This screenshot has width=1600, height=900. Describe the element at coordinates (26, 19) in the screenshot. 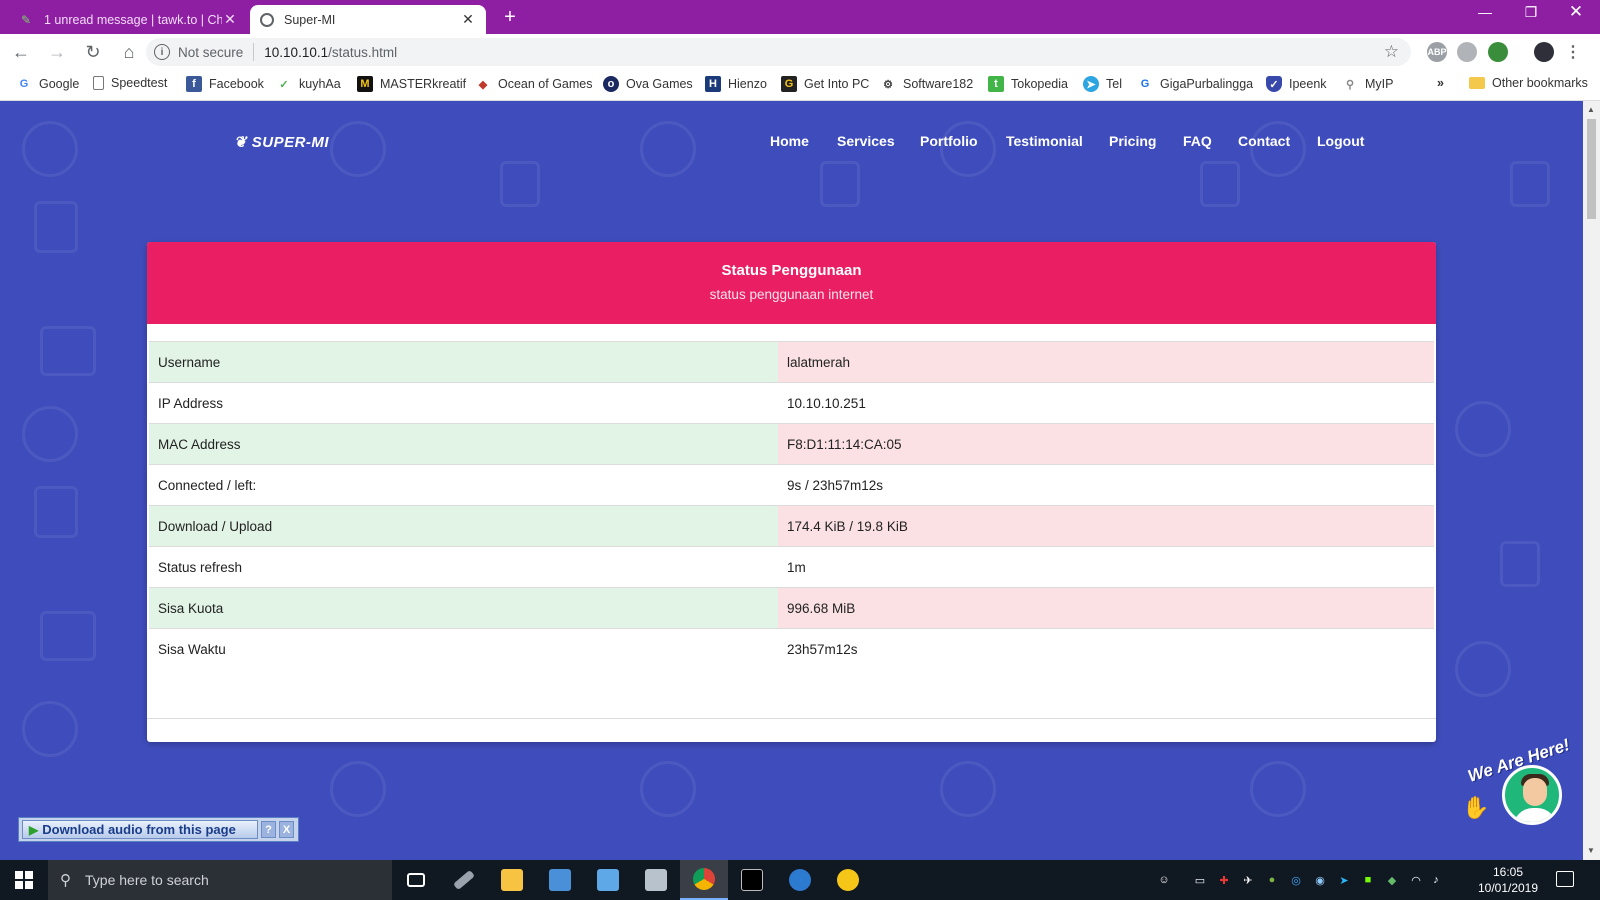

I see `tawk-icon: ✎` at that location.